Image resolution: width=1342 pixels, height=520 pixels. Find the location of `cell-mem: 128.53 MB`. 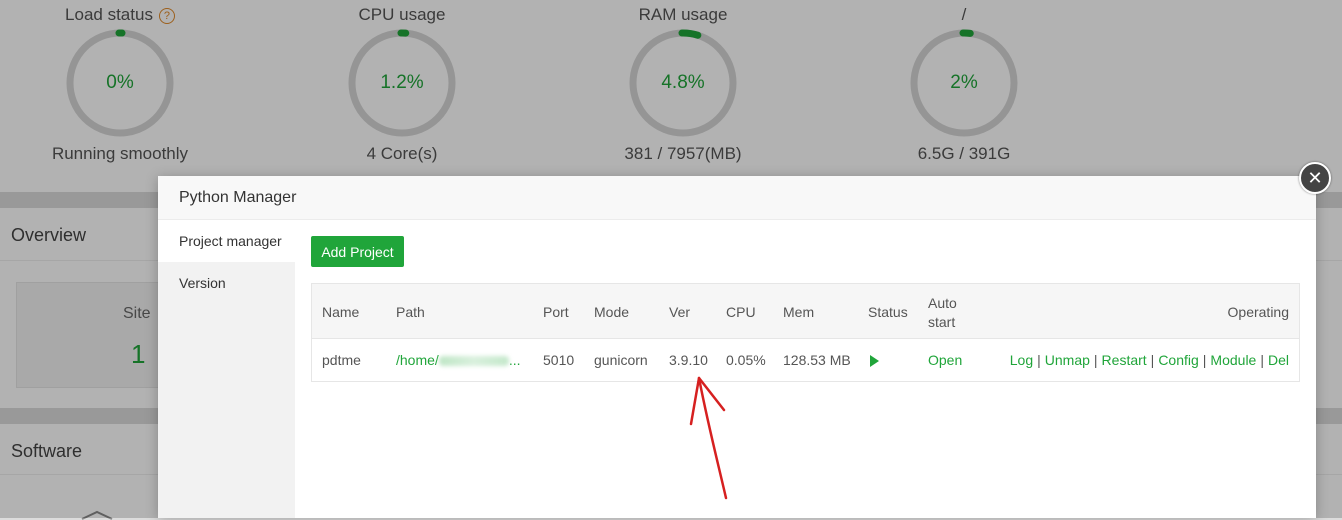

cell-mem: 128.53 MB is located at coordinates (817, 360).